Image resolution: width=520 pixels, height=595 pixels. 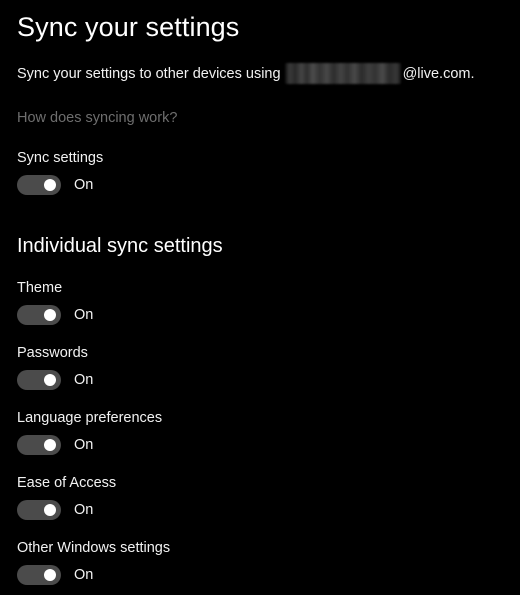 I want to click on setting-label-theme: Theme, so click(x=40, y=288).